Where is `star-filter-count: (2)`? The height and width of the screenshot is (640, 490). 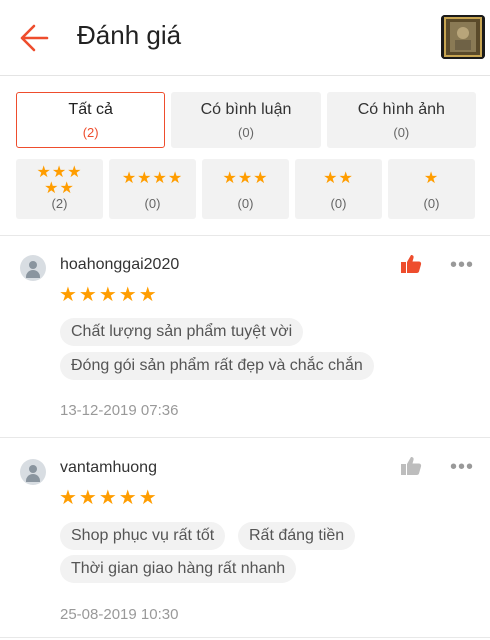 star-filter-count: (2) is located at coordinates (59, 203).